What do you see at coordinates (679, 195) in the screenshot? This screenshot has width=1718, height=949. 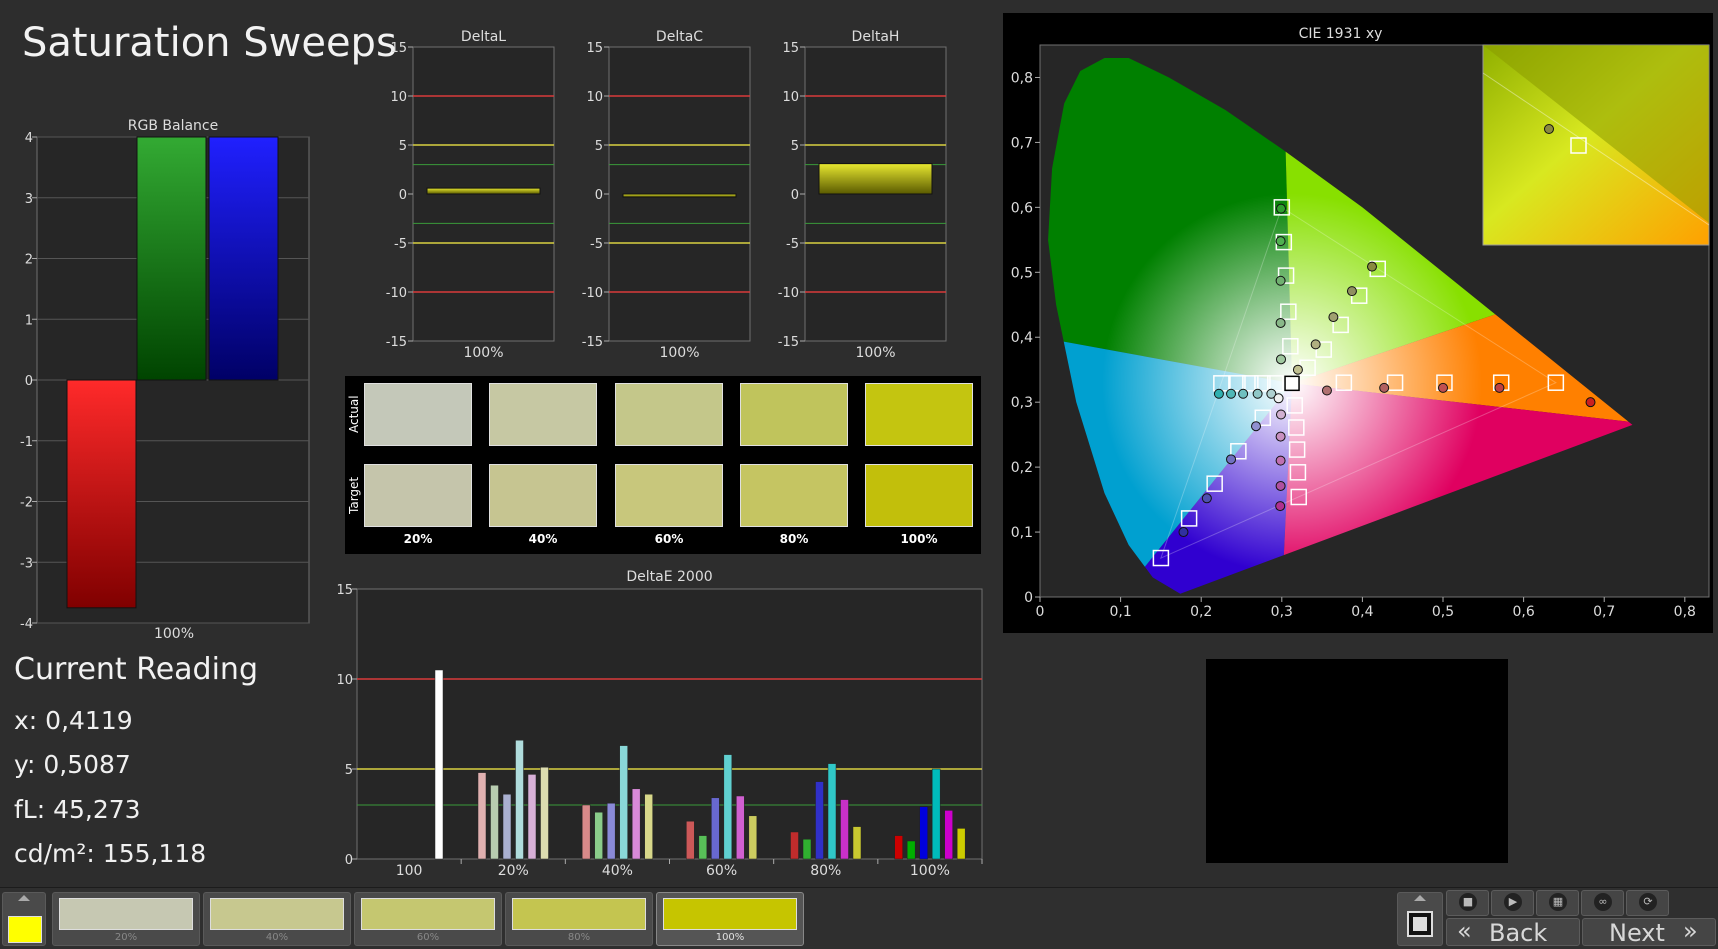 I see `delta-bar` at bounding box center [679, 195].